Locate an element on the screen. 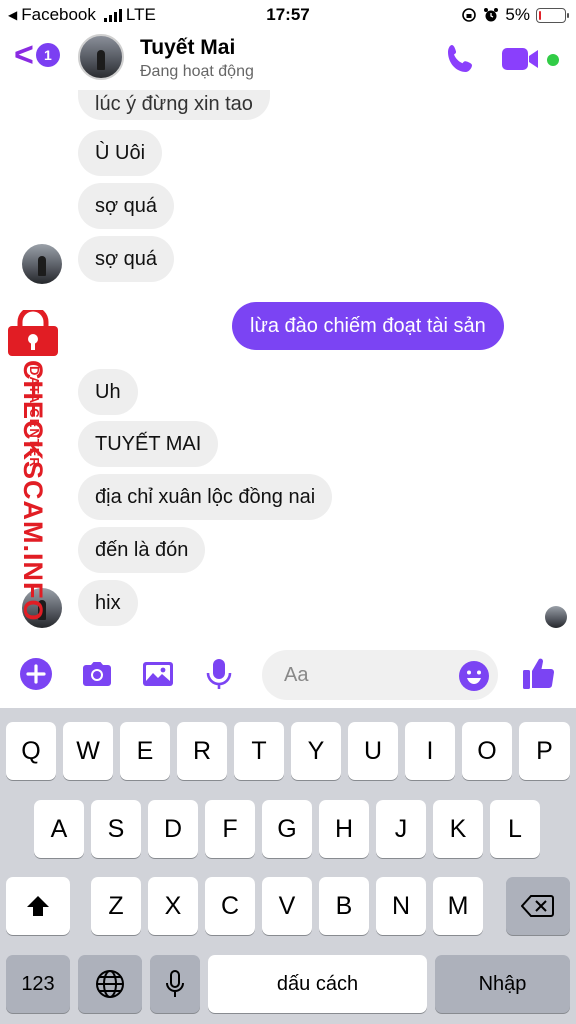  emoji-icon is located at coordinates (474, 676).